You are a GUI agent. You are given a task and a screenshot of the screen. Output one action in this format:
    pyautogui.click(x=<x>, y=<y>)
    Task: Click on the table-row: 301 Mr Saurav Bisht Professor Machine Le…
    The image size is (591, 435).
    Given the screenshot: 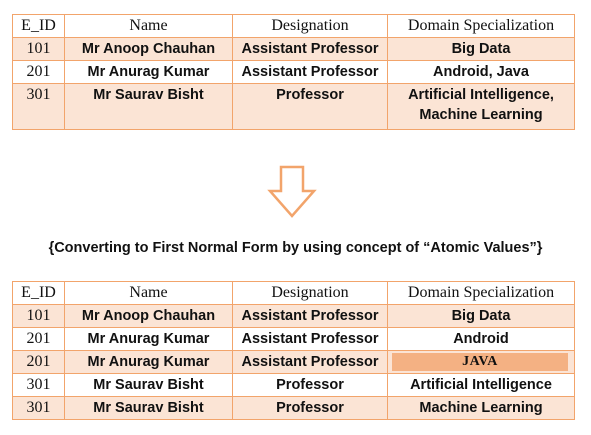 What is the action you would take?
    pyautogui.click(x=293, y=408)
    